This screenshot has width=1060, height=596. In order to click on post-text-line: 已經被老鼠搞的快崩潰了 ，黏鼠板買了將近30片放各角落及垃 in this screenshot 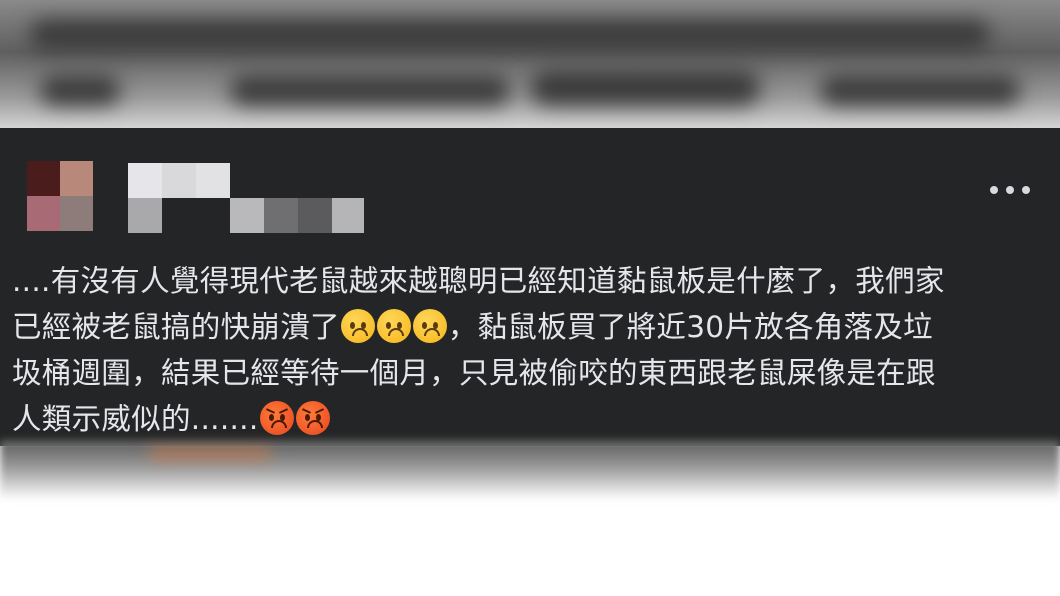, I will do `click(532, 327)`.